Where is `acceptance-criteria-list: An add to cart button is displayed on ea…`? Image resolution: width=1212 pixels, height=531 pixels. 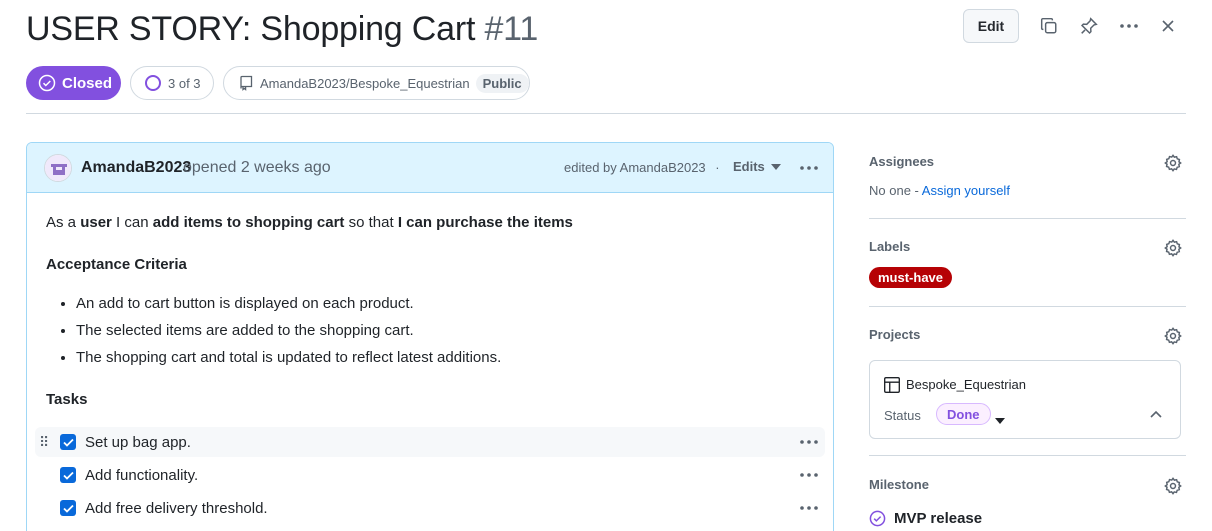
acceptance-criteria-list: An add to cart button is displayed on ea… is located at coordinates (288, 333).